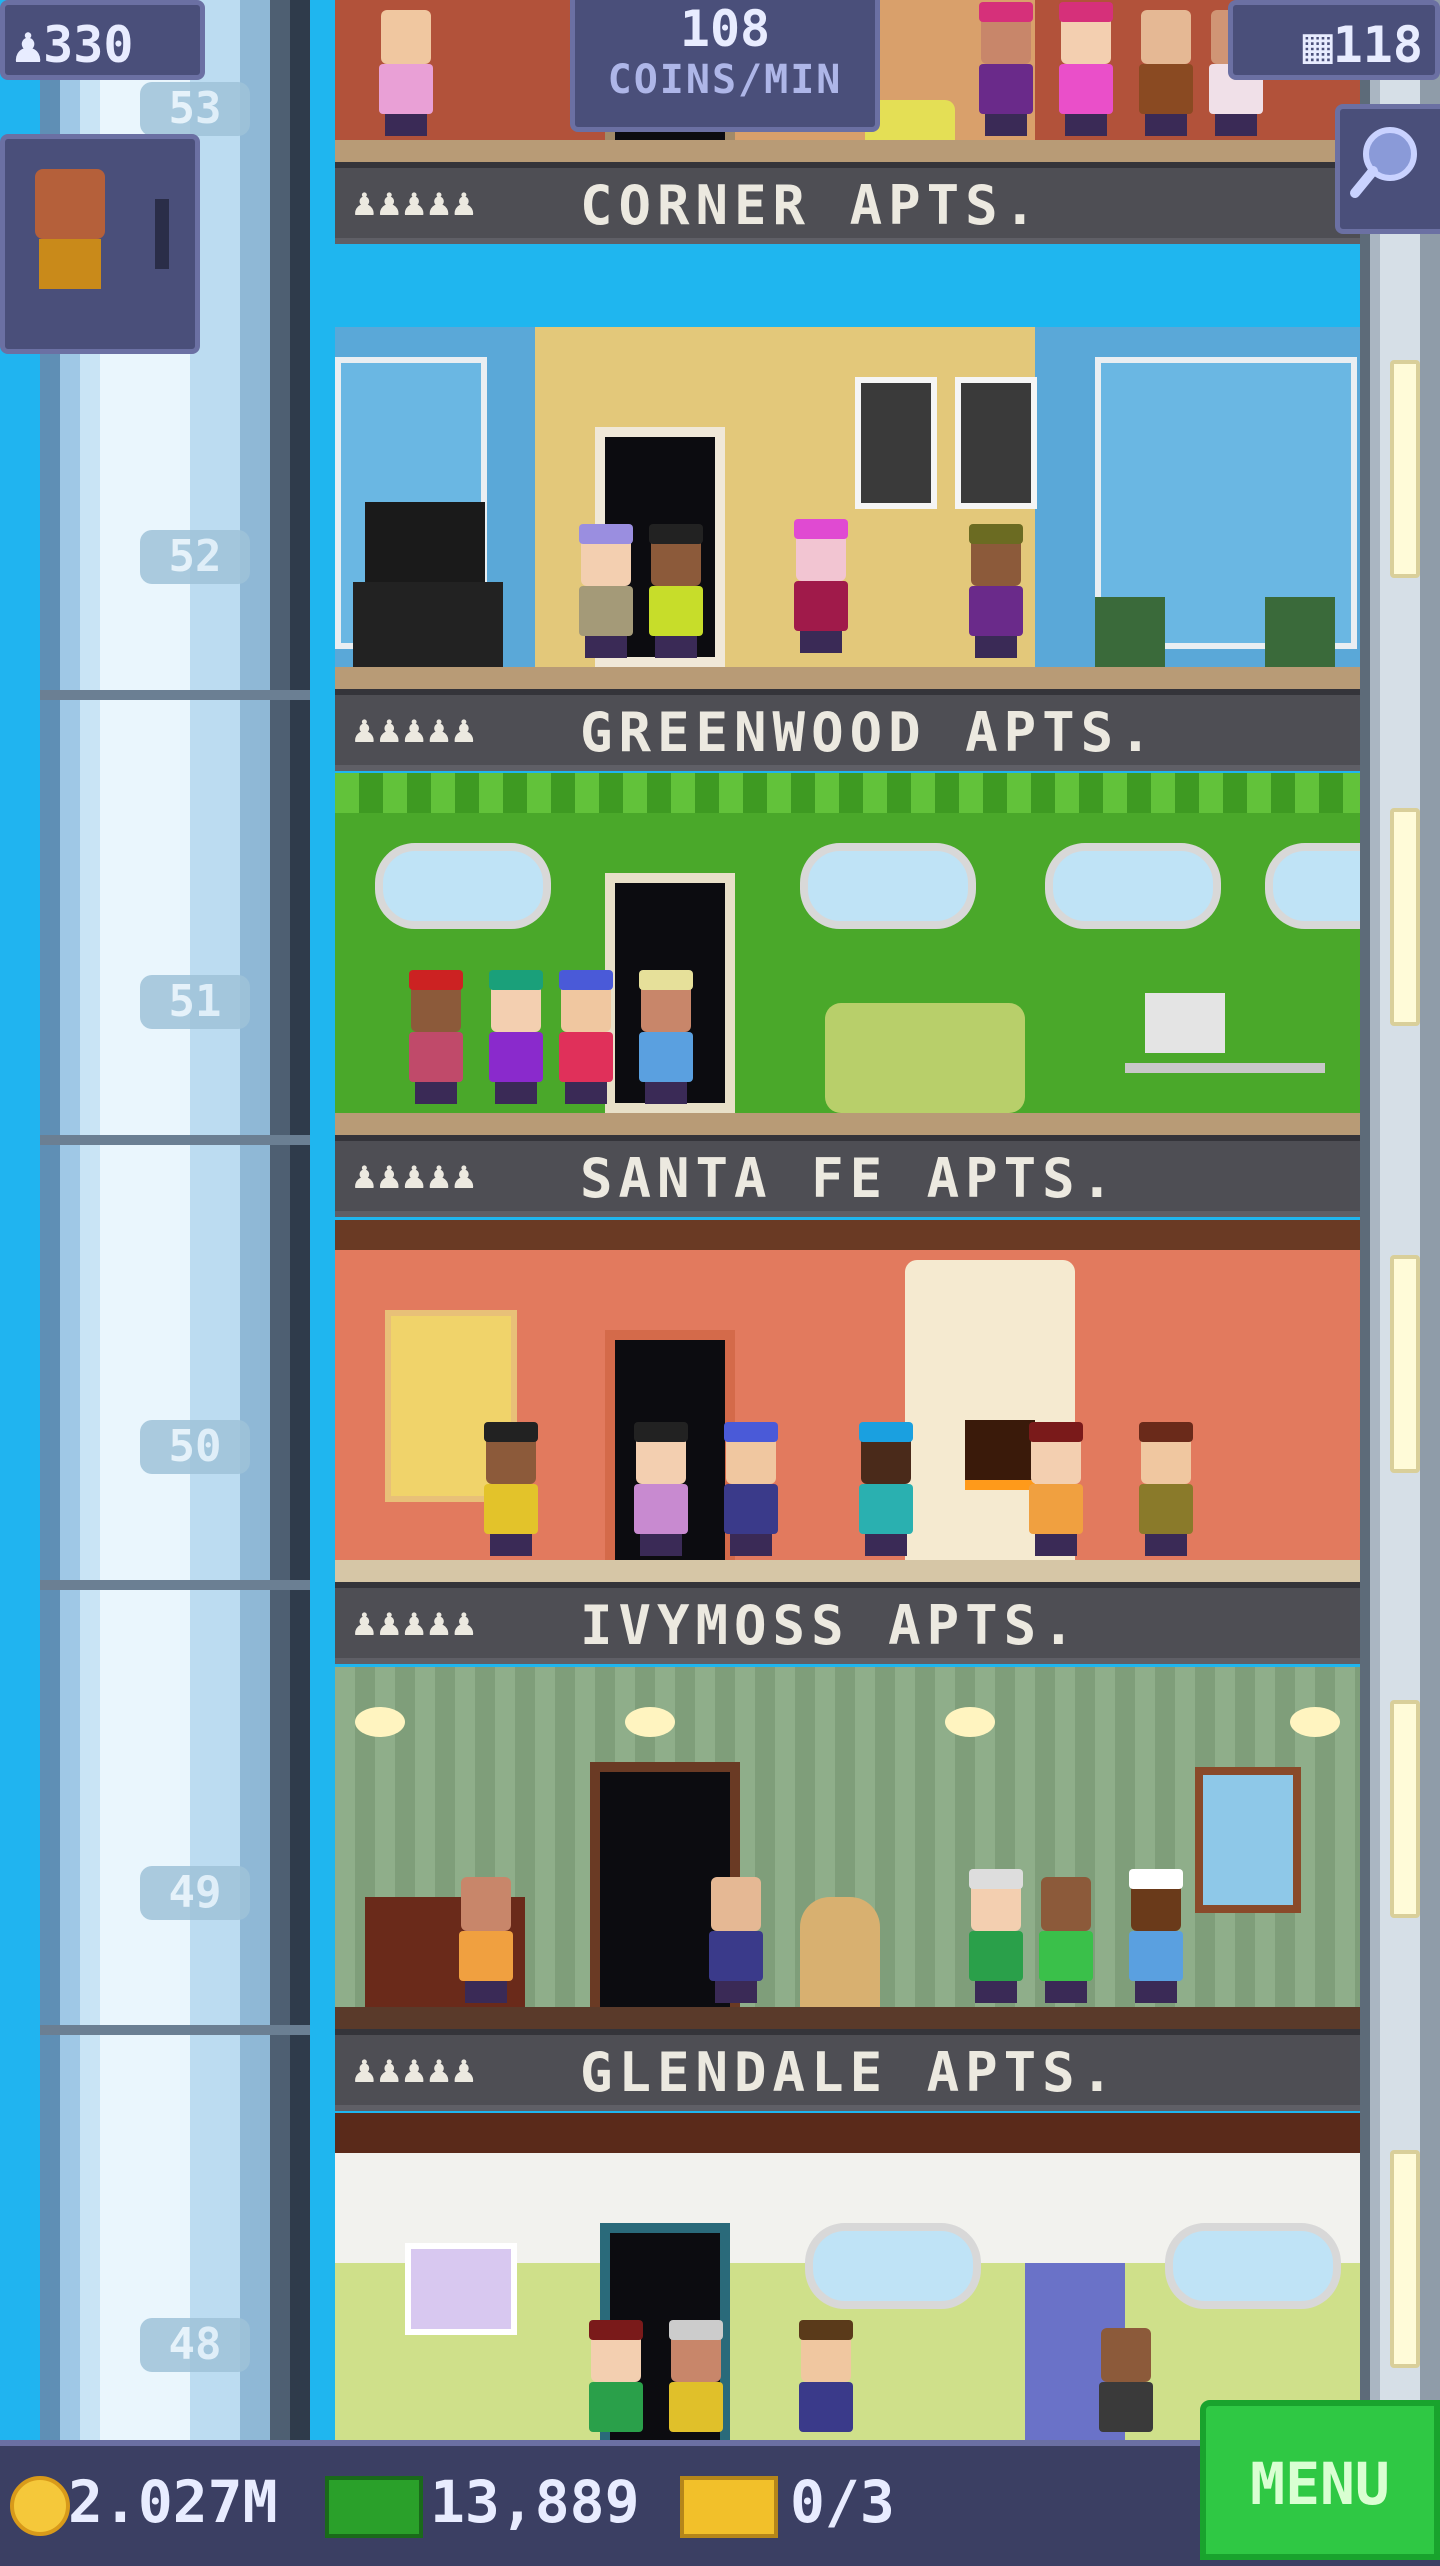 This screenshot has width=1440, height=2566. I want to click on floor-50: ♟♟♟♟♟ IVYMOSS APTS., so click(847, 1445).